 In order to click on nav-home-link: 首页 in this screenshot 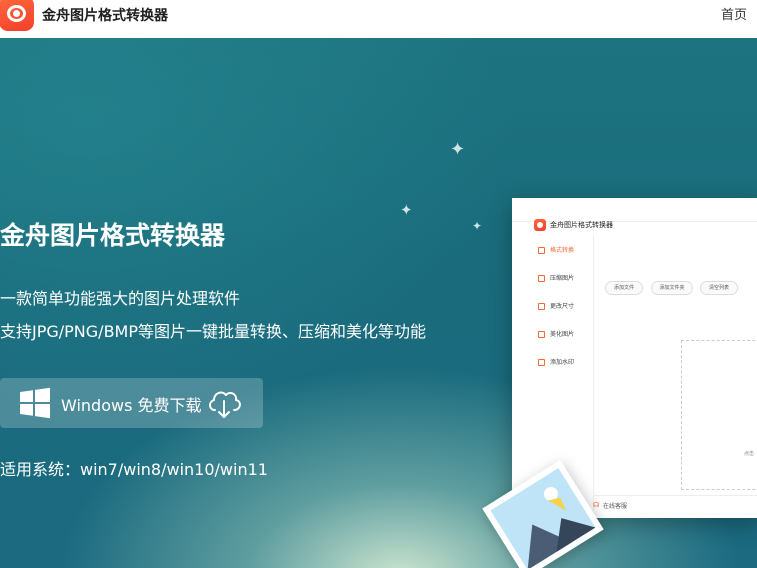, I will do `click(734, 13)`.